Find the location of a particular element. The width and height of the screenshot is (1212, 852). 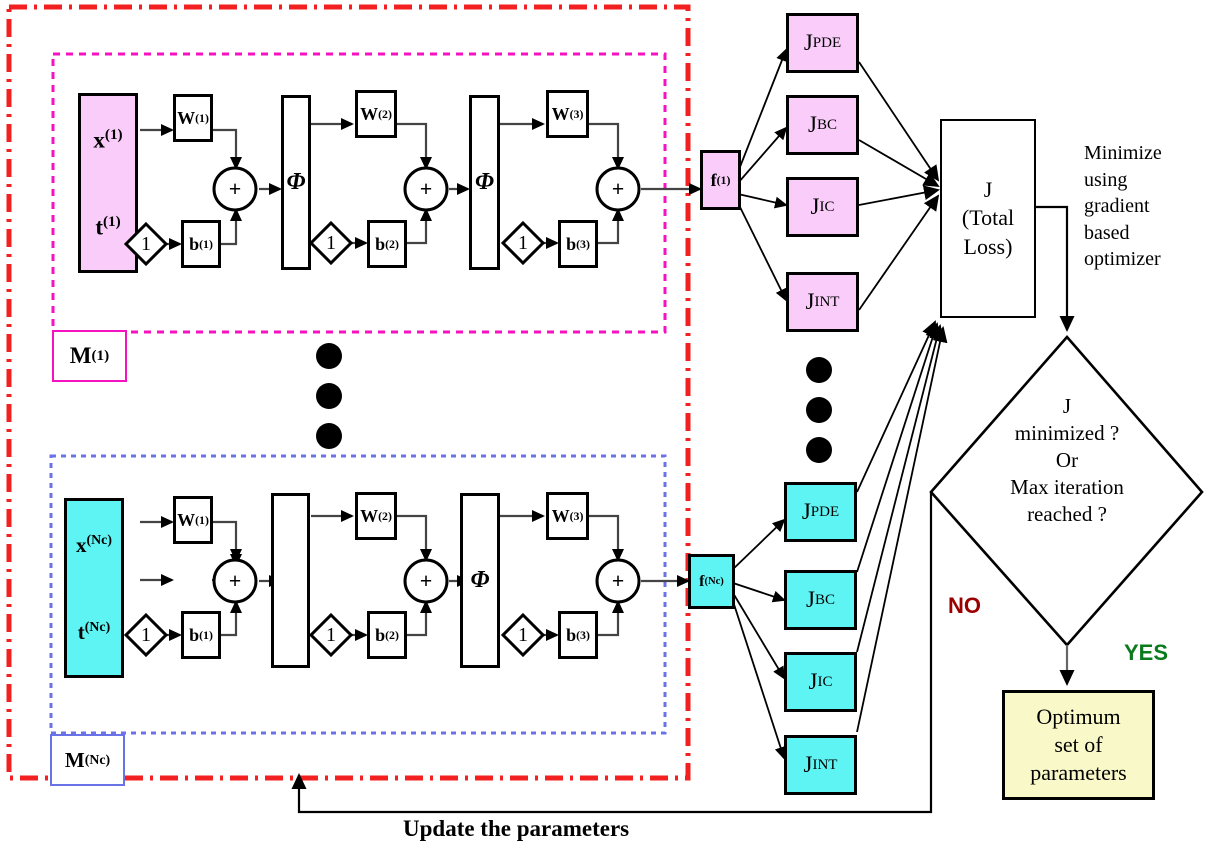

input-x-bottom: x(Nc) is located at coordinates (94, 544).